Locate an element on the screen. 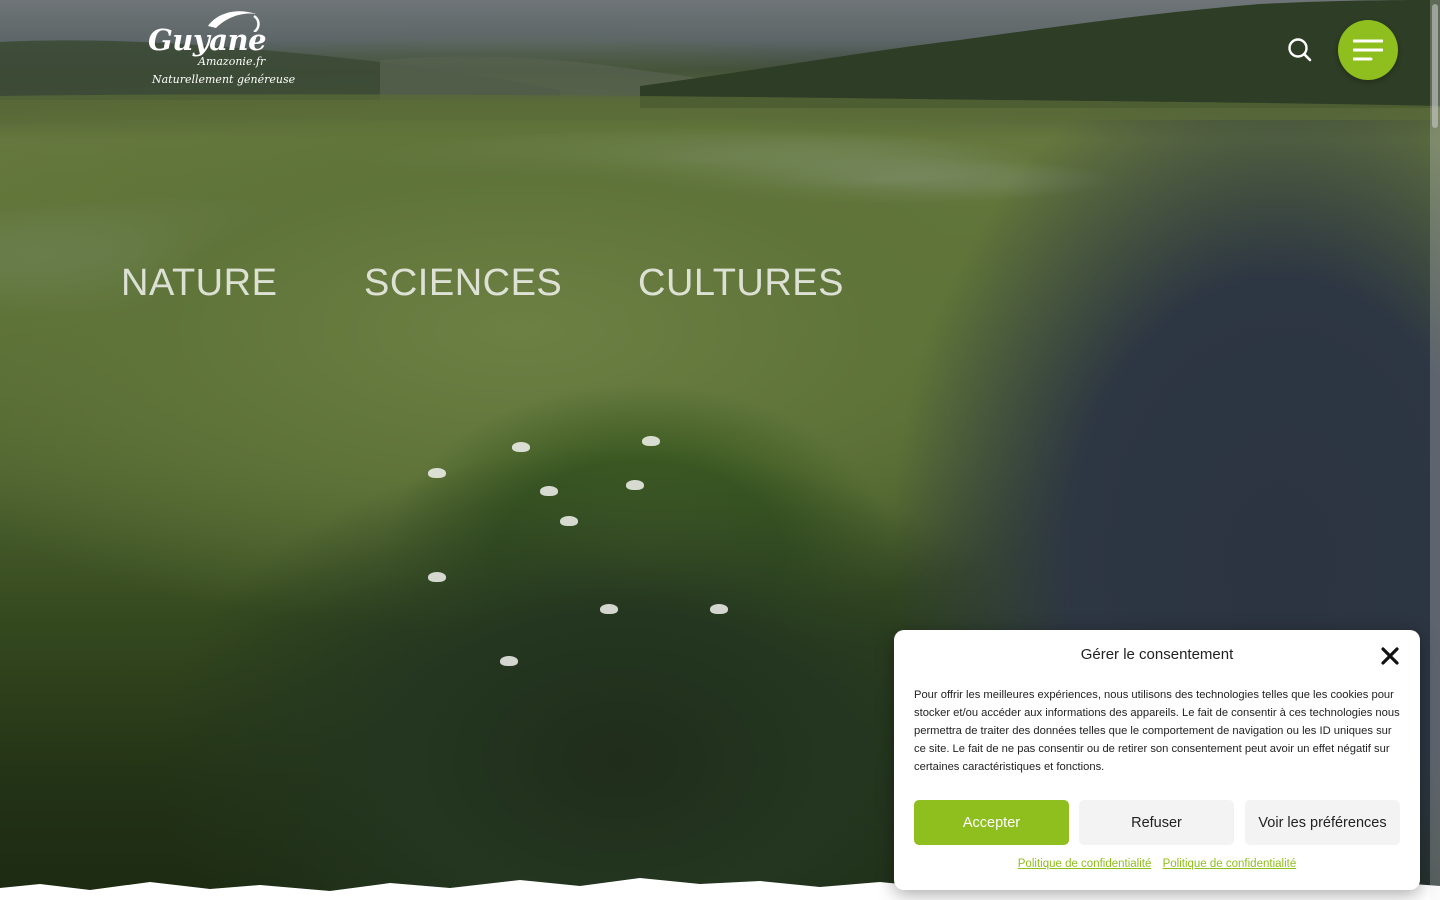 This screenshot has width=1440, height=900. consent-close-button is located at coordinates (1390, 656).